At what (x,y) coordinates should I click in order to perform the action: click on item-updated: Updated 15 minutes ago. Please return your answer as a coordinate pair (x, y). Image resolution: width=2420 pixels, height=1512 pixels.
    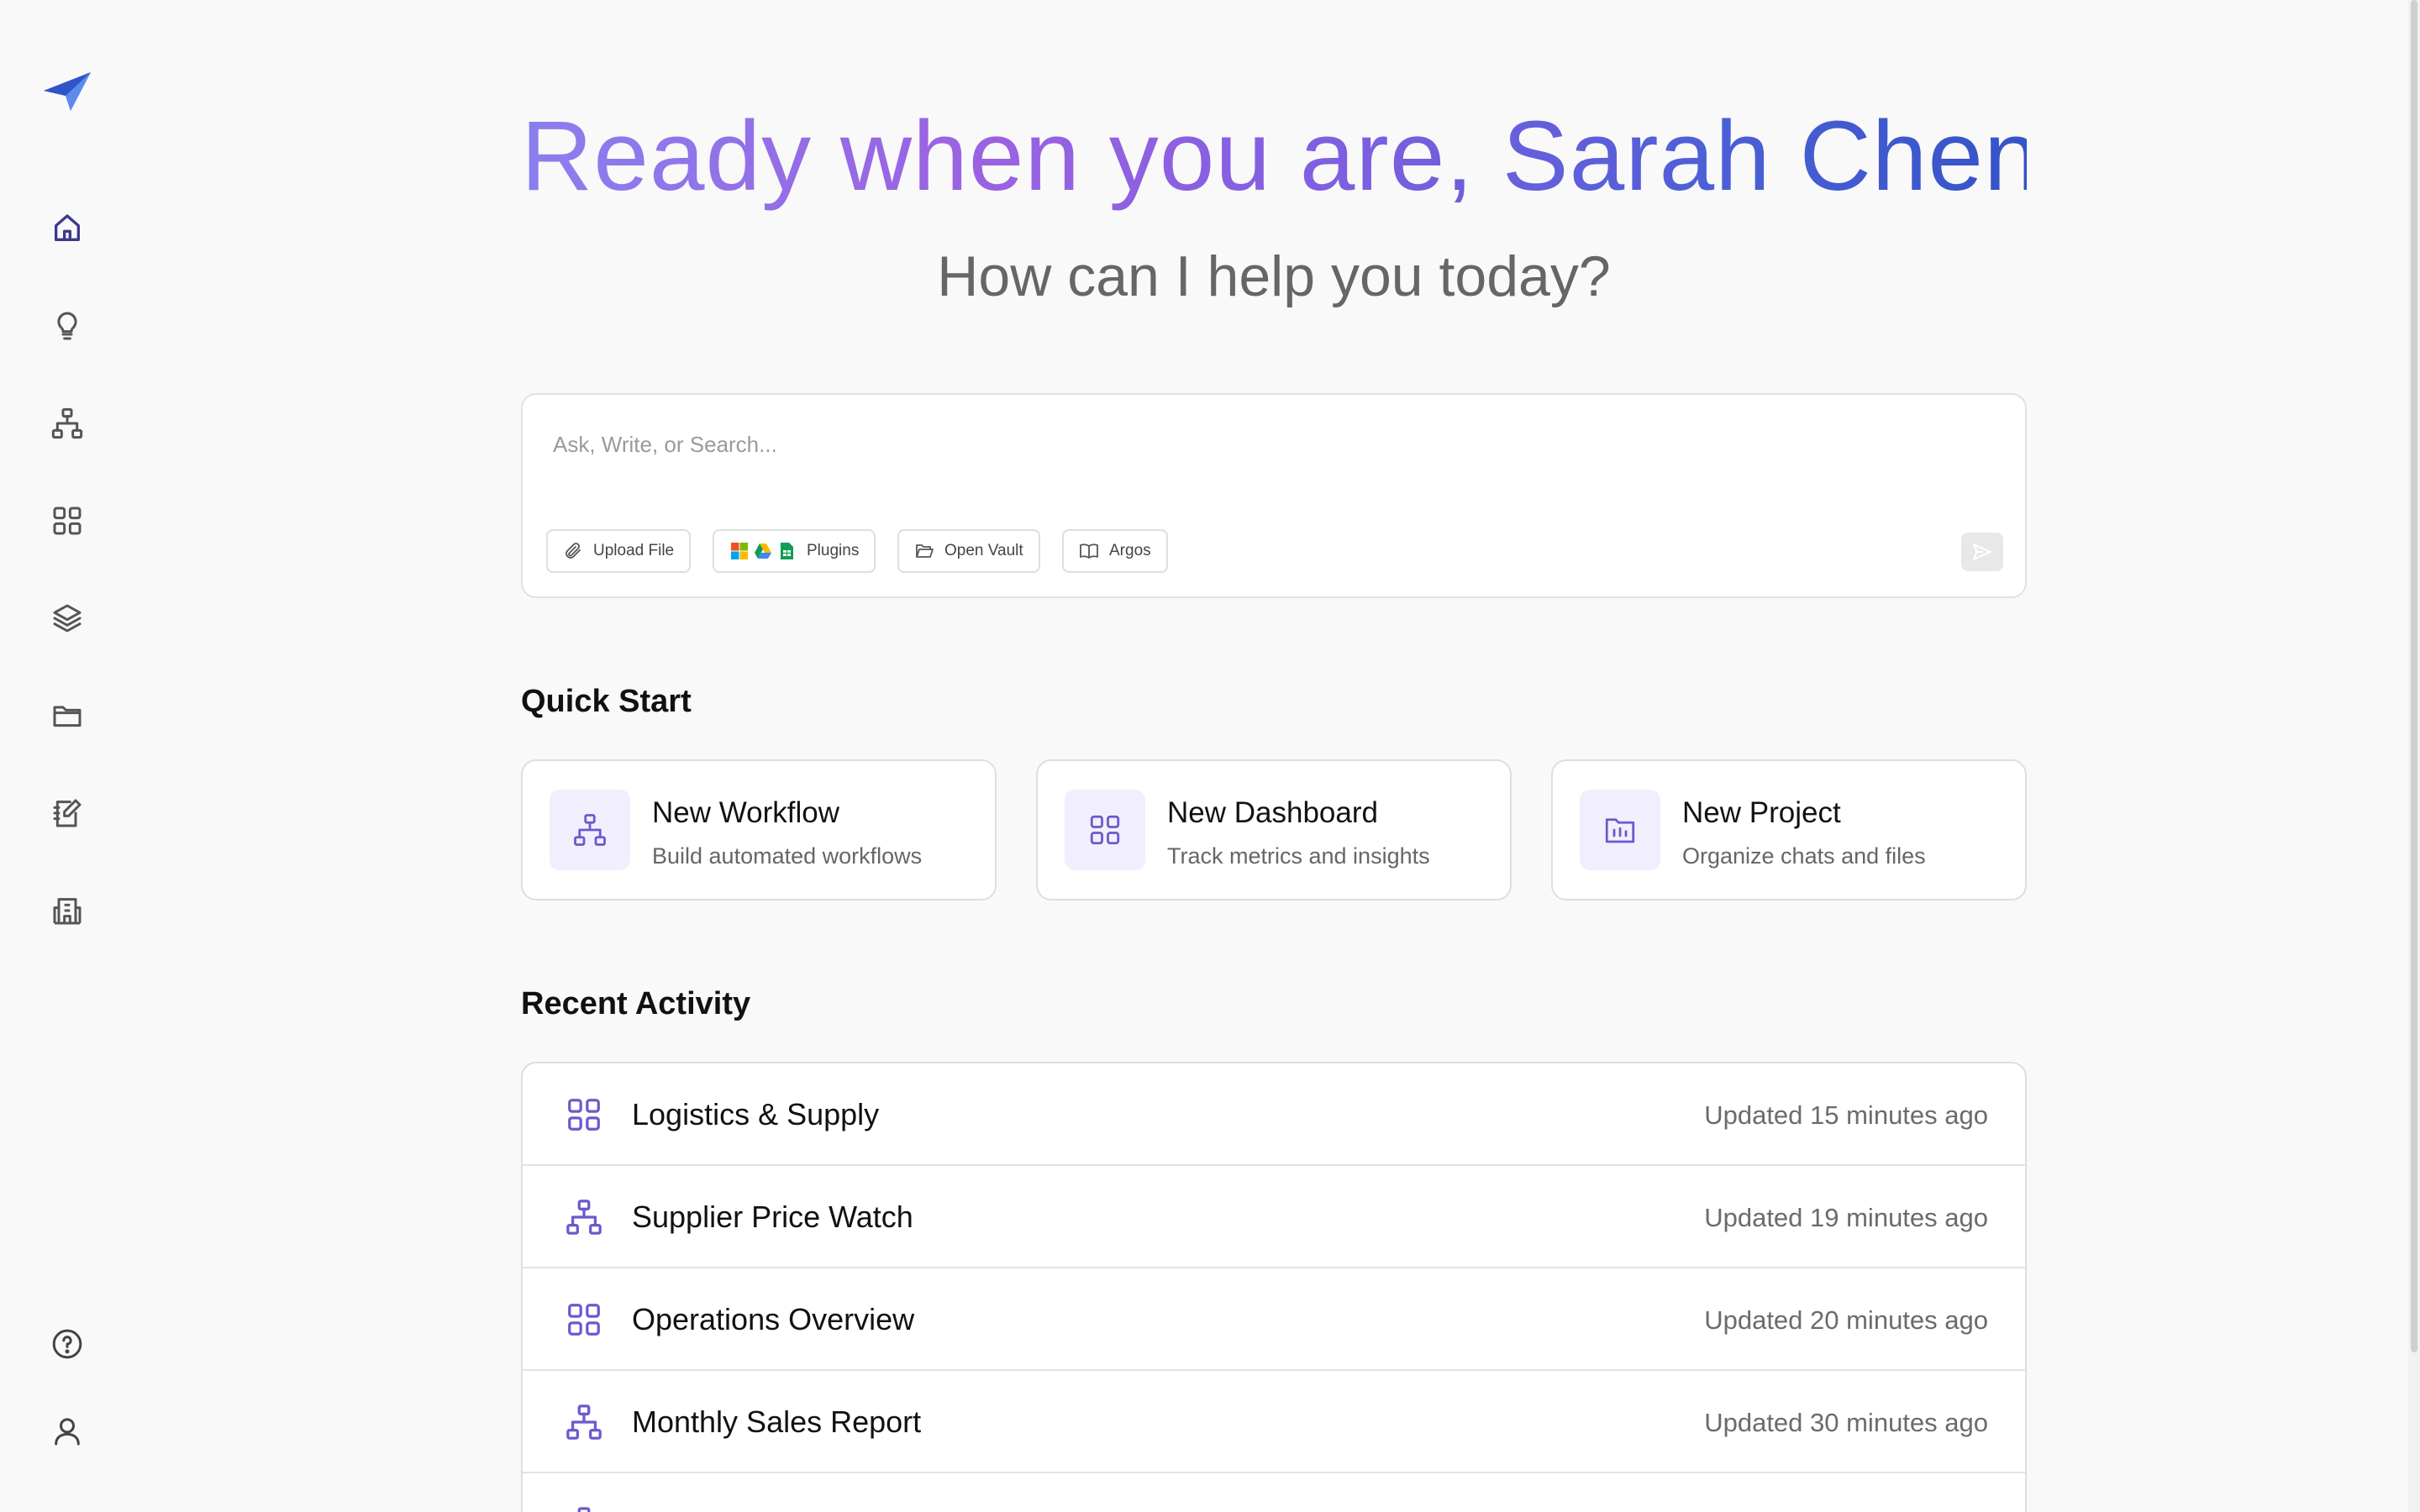
    Looking at the image, I should click on (1846, 1115).